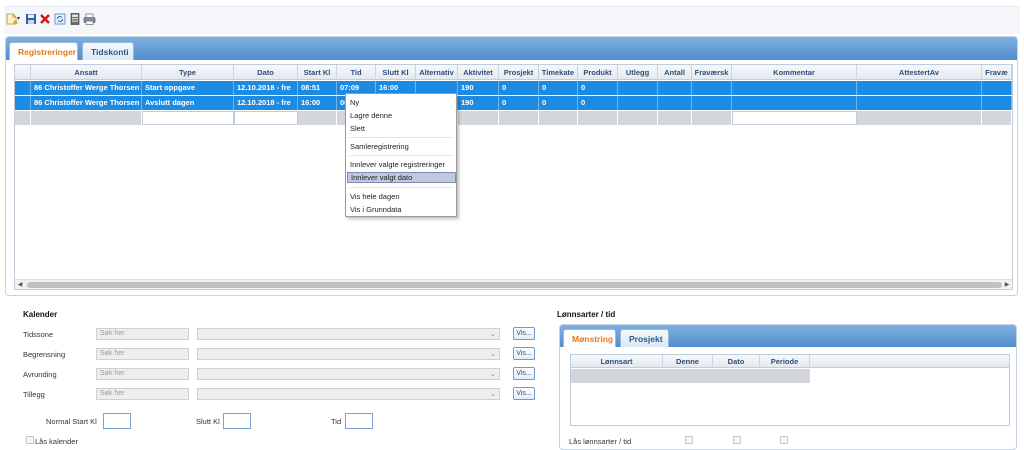 The width and height of the screenshot is (1024, 450). Describe the element at coordinates (401, 146) in the screenshot. I see `menu-item-samleregistrering: Samleregistrering` at that location.